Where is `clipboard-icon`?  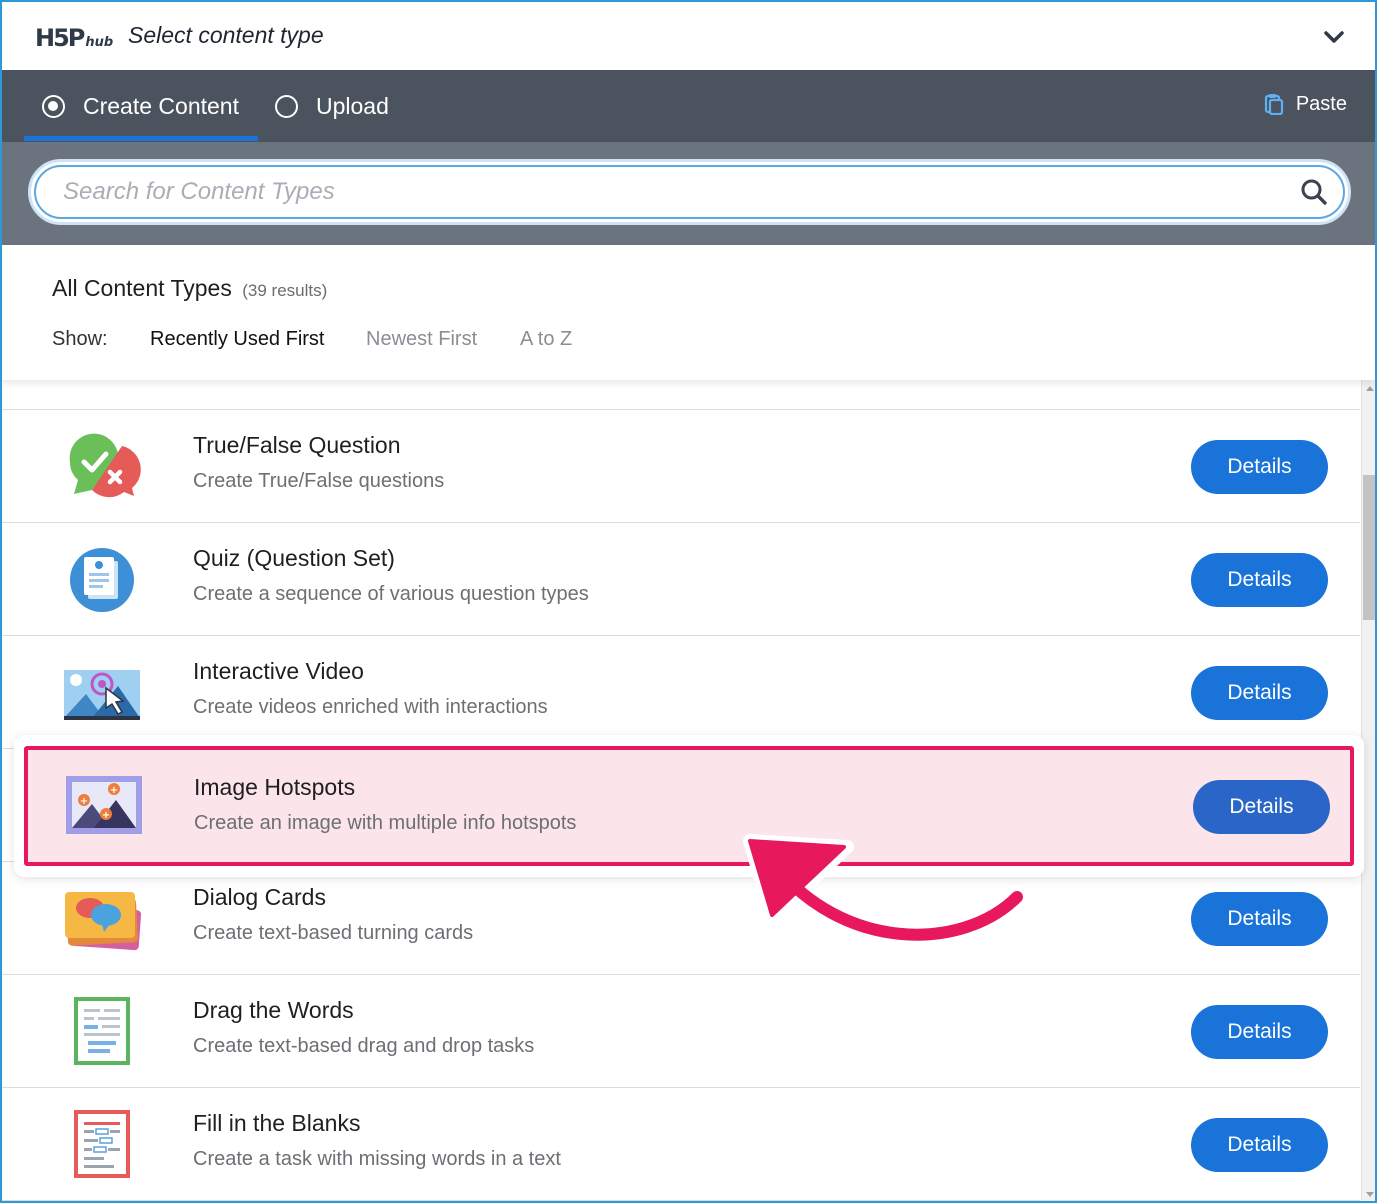 clipboard-icon is located at coordinates (1273, 104).